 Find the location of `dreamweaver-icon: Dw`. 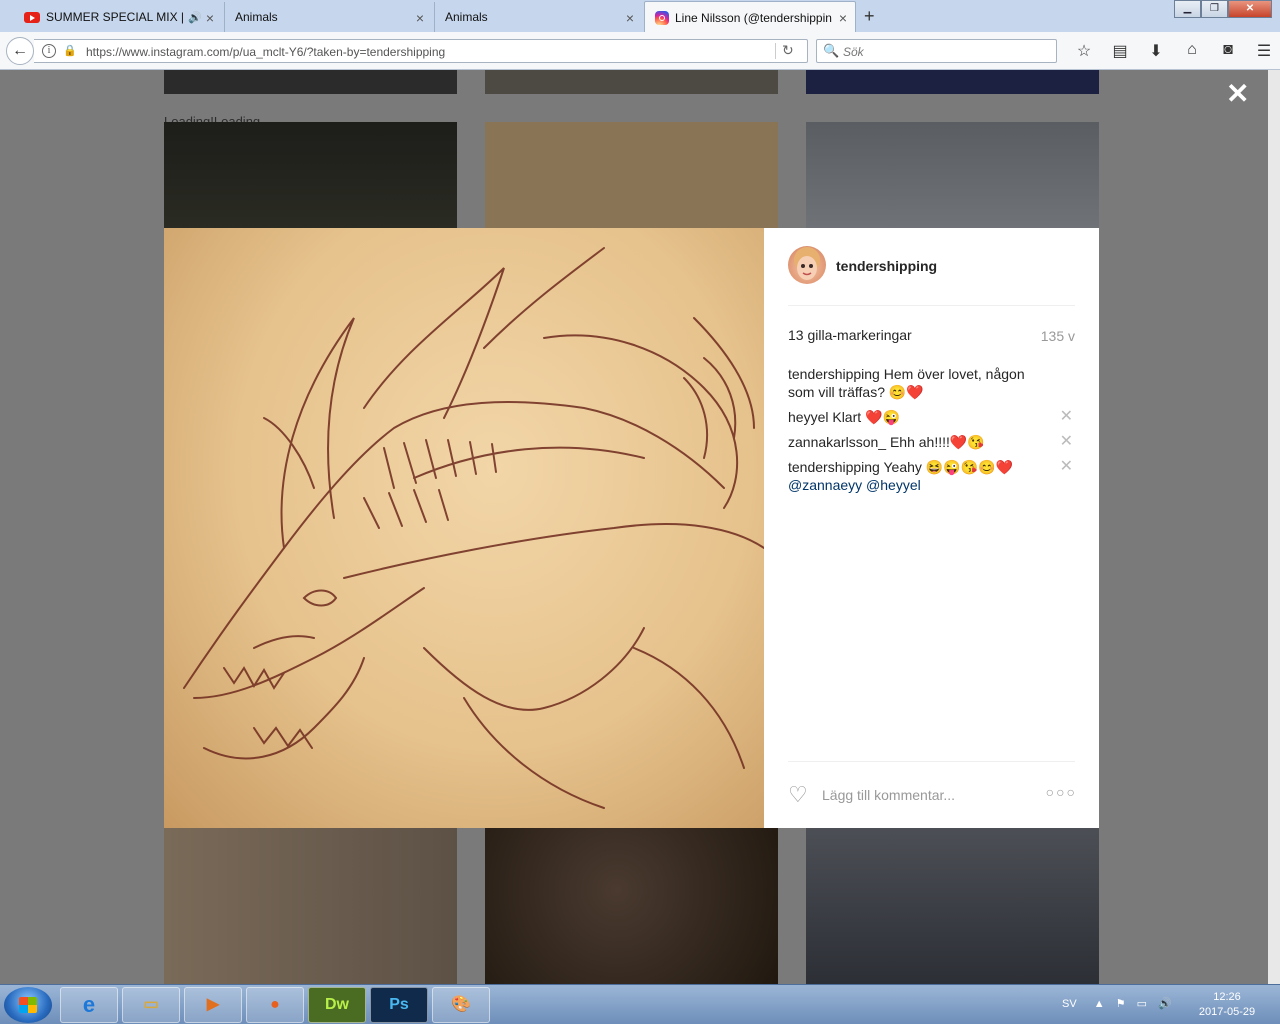

dreamweaver-icon: Dw is located at coordinates (337, 1005).